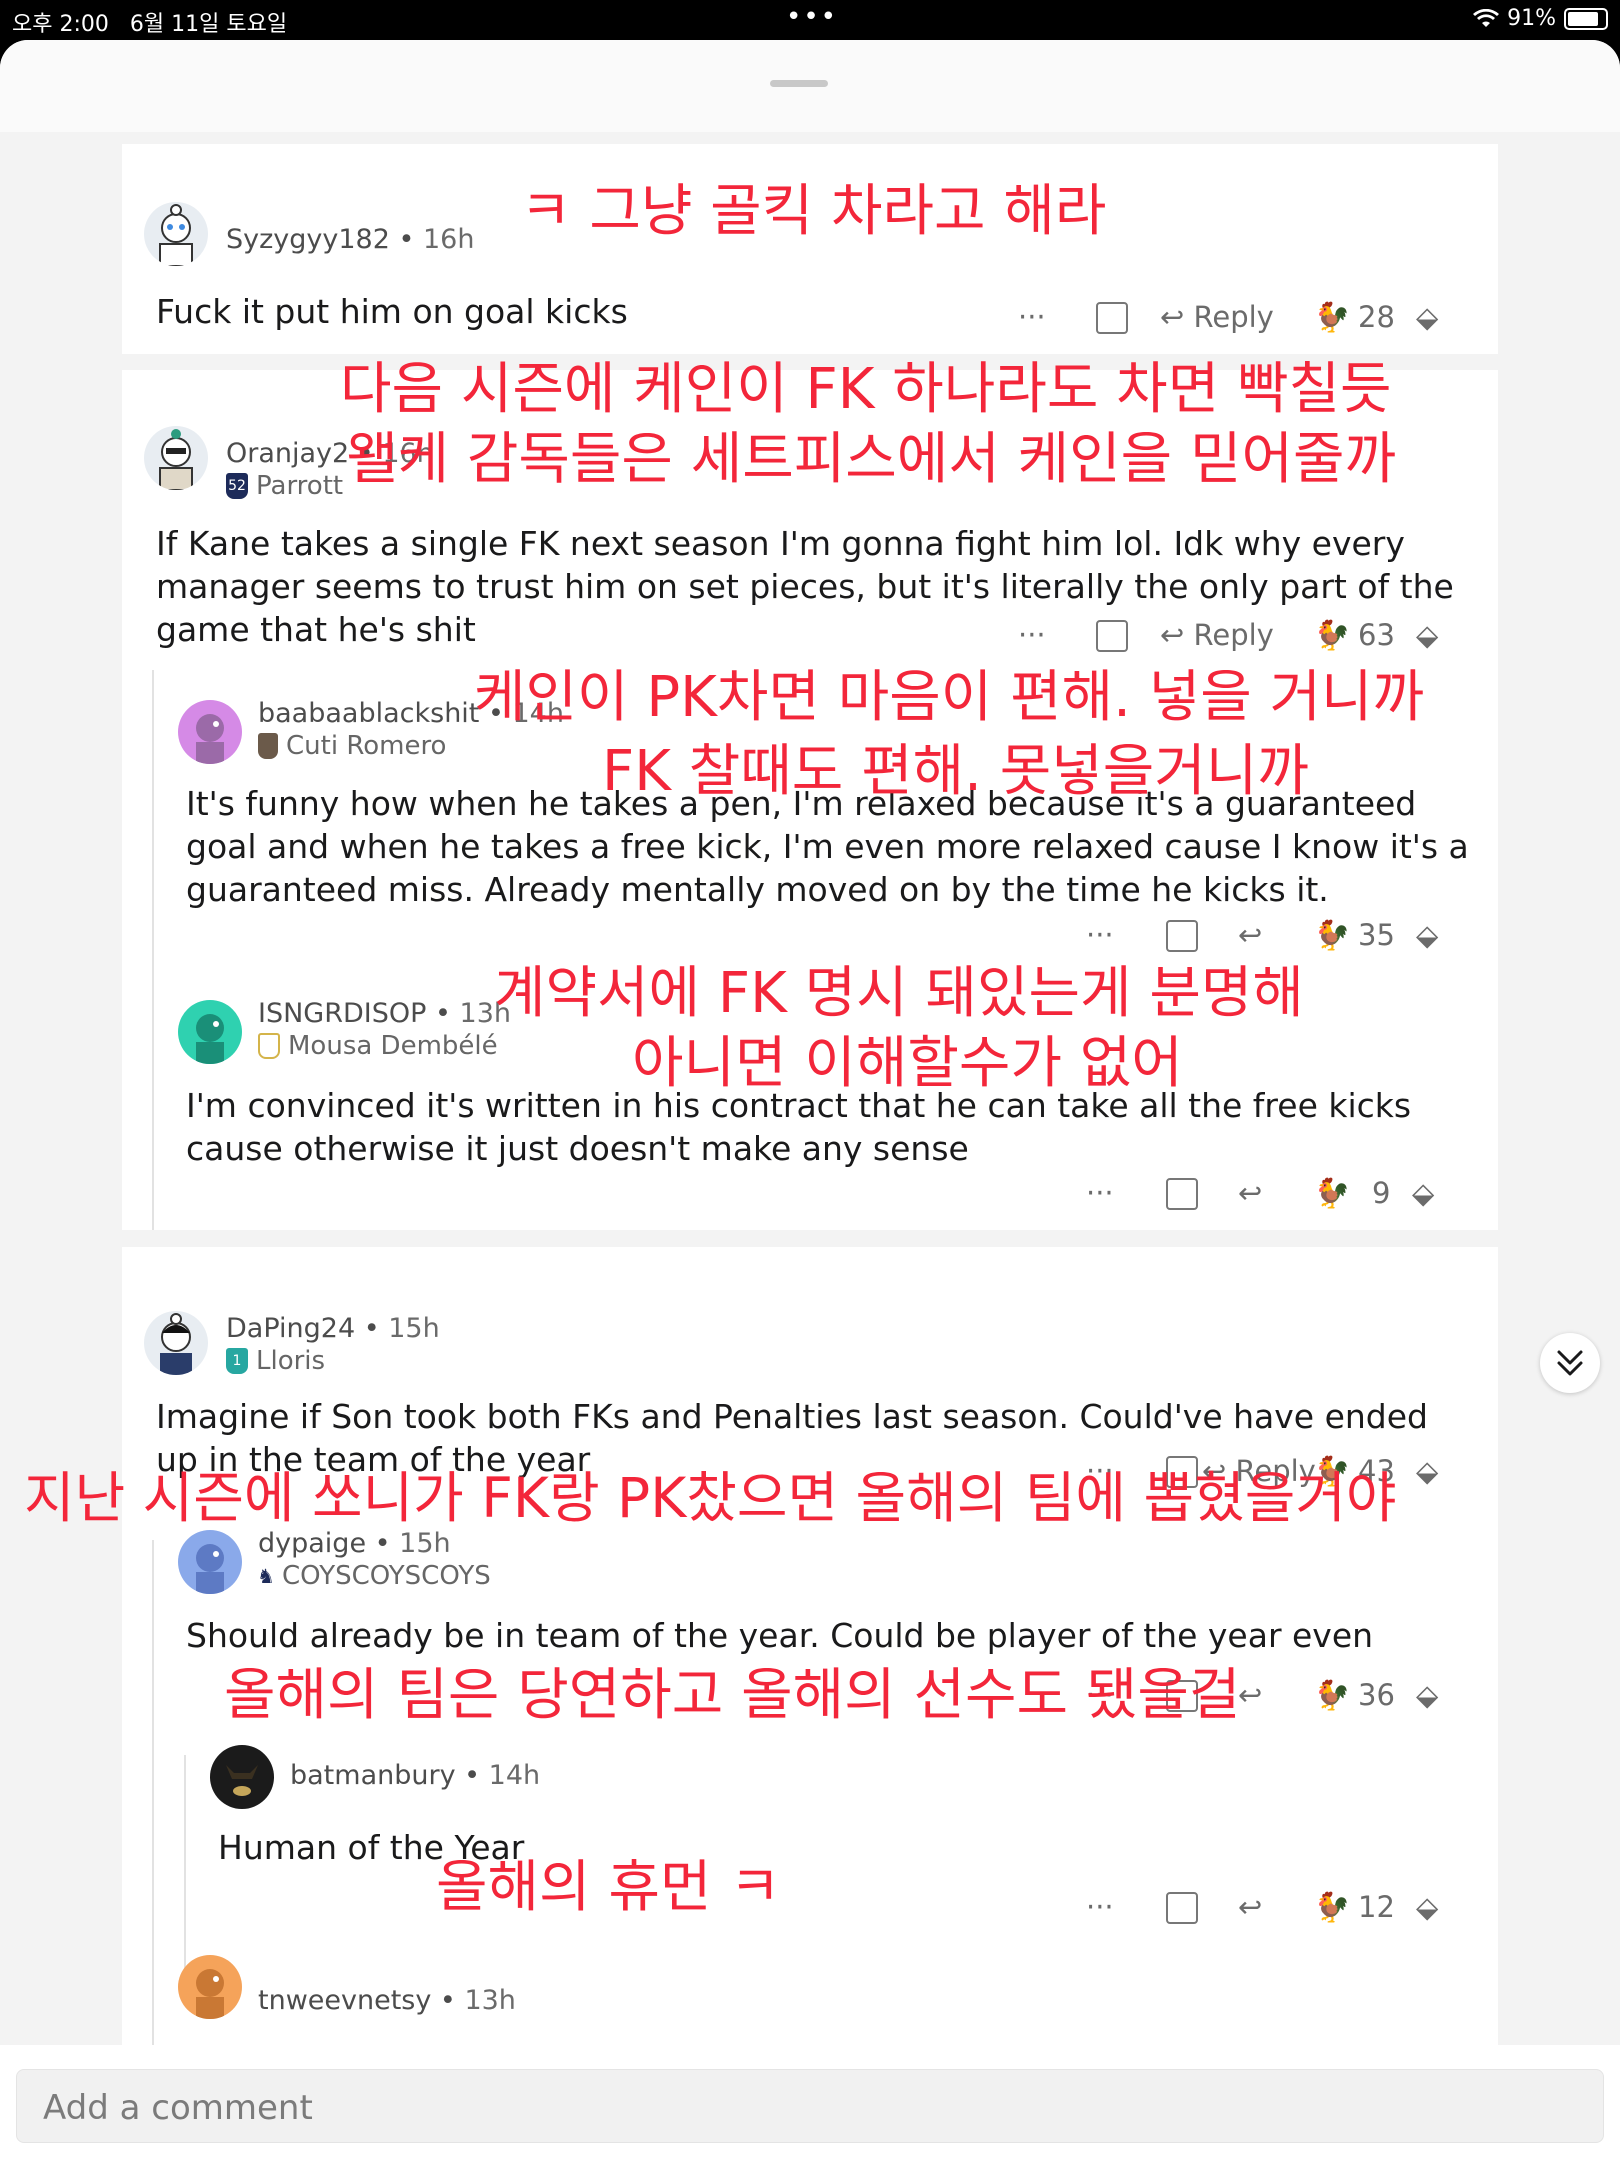  What do you see at coordinates (1376, 635) in the screenshot?
I see `vote-count: 63` at bounding box center [1376, 635].